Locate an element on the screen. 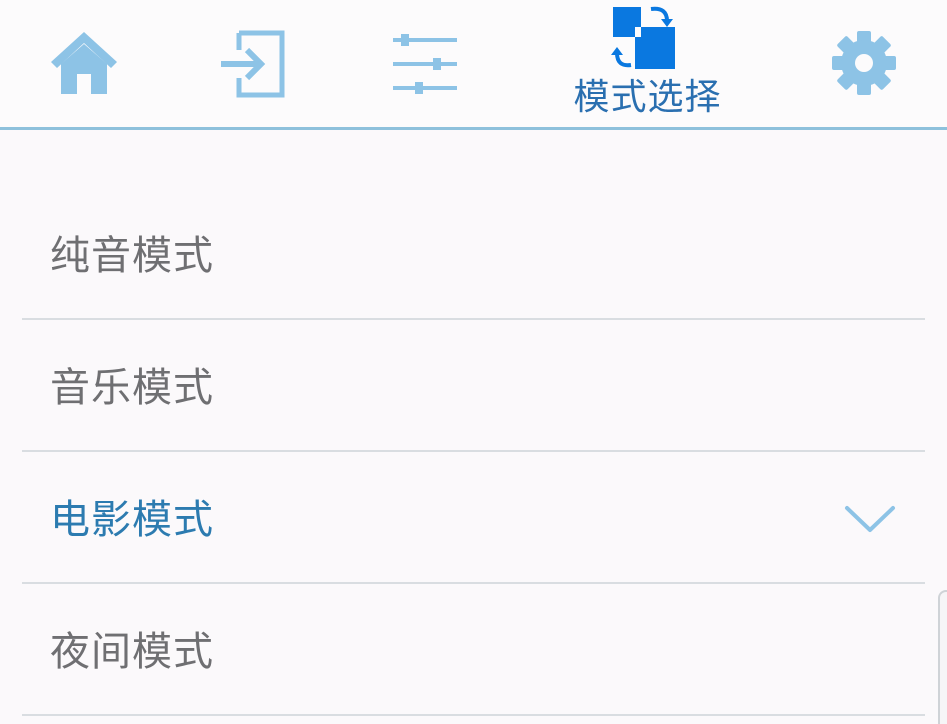 This screenshot has width=947, height=724. mode-switch-icon is located at coordinates (643, 37).